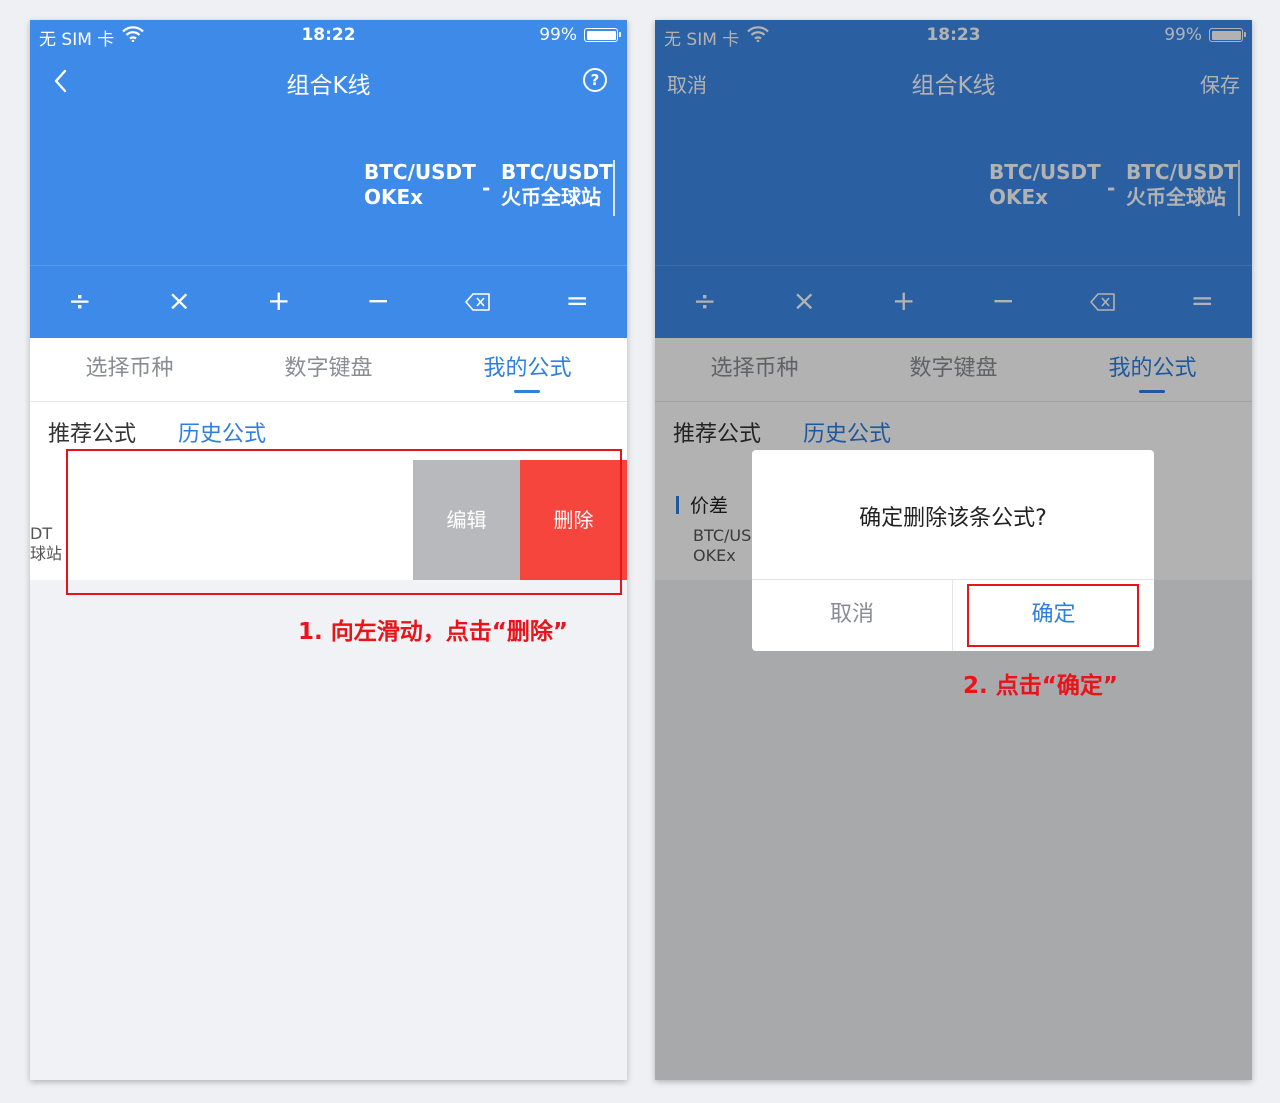 The width and height of the screenshot is (1280, 1103). I want to click on page-title: 组合K线, so click(328, 86).